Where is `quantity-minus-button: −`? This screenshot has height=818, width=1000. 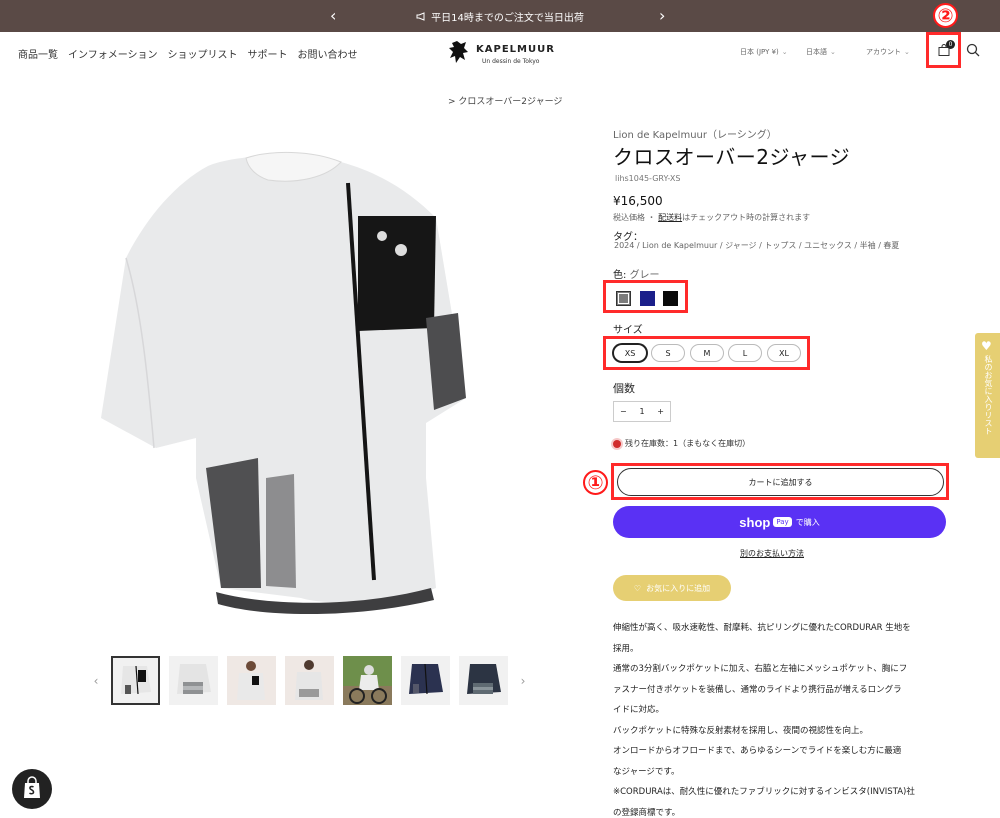 quantity-minus-button: − is located at coordinates (623, 411).